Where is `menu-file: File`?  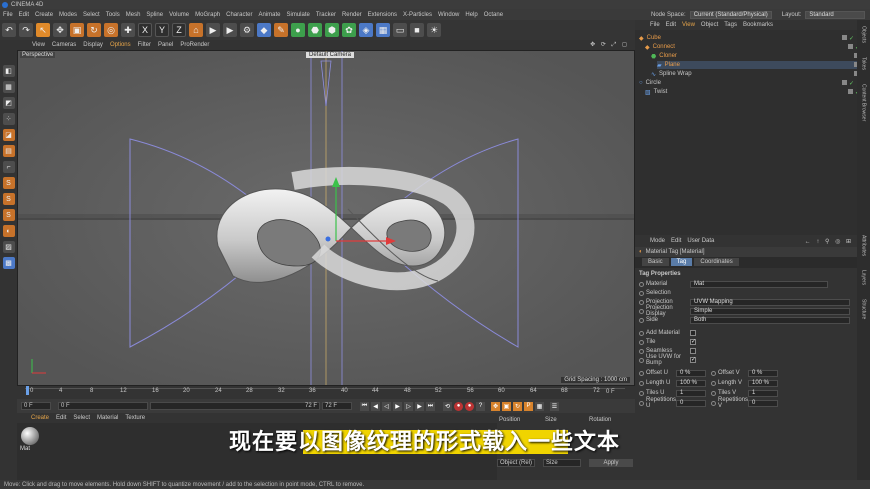 menu-file: File is located at coordinates (8, 15).